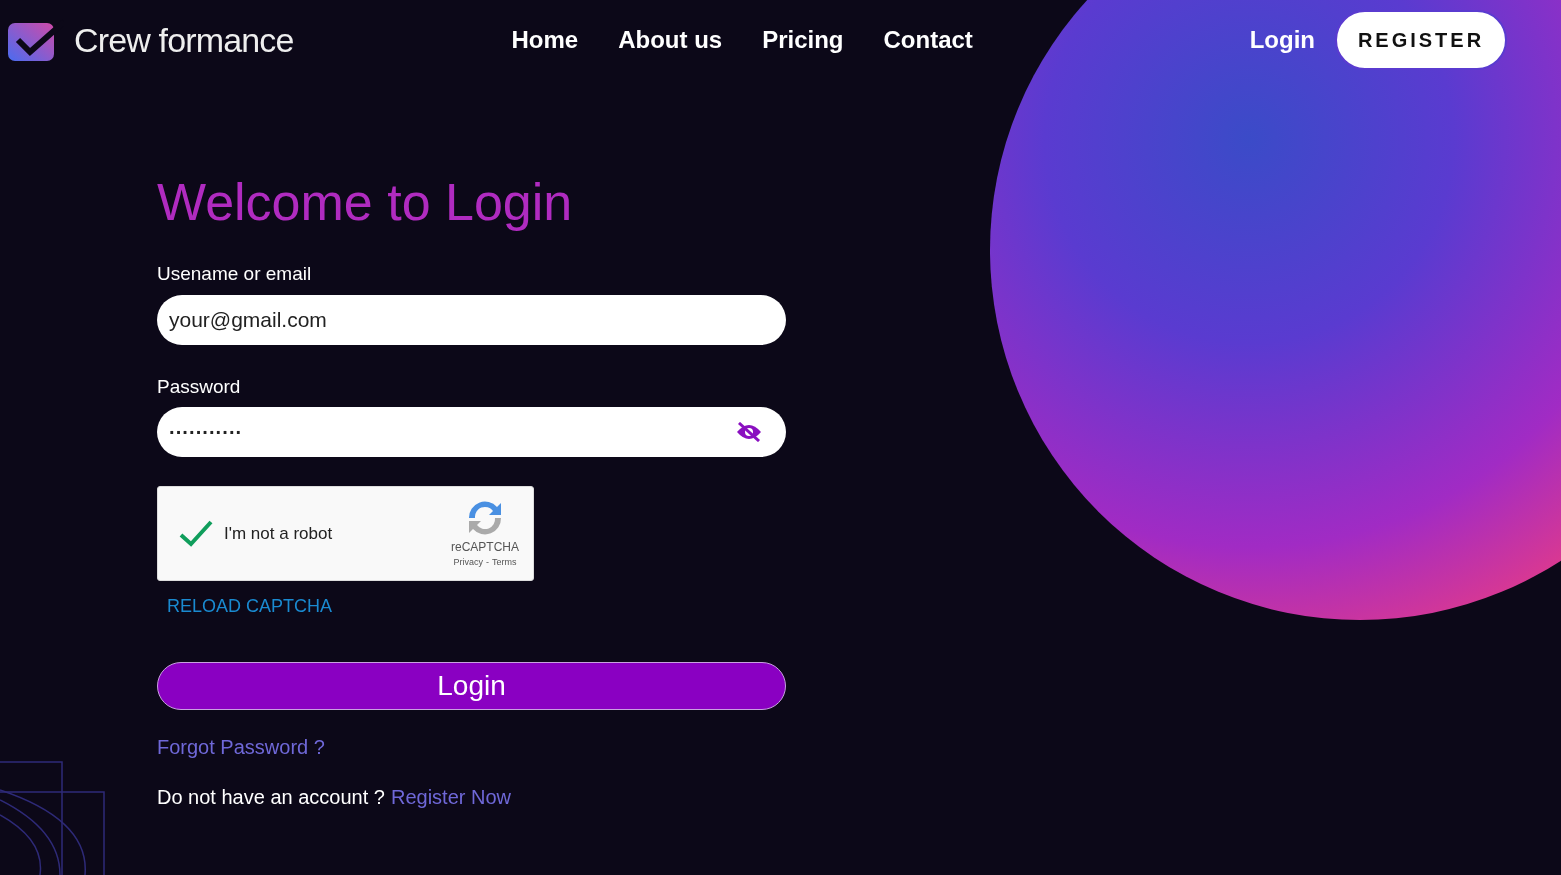 This screenshot has width=1561, height=875. What do you see at coordinates (471, 432) in the screenshot?
I see `password-field: ···········` at bounding box center [471, 432].